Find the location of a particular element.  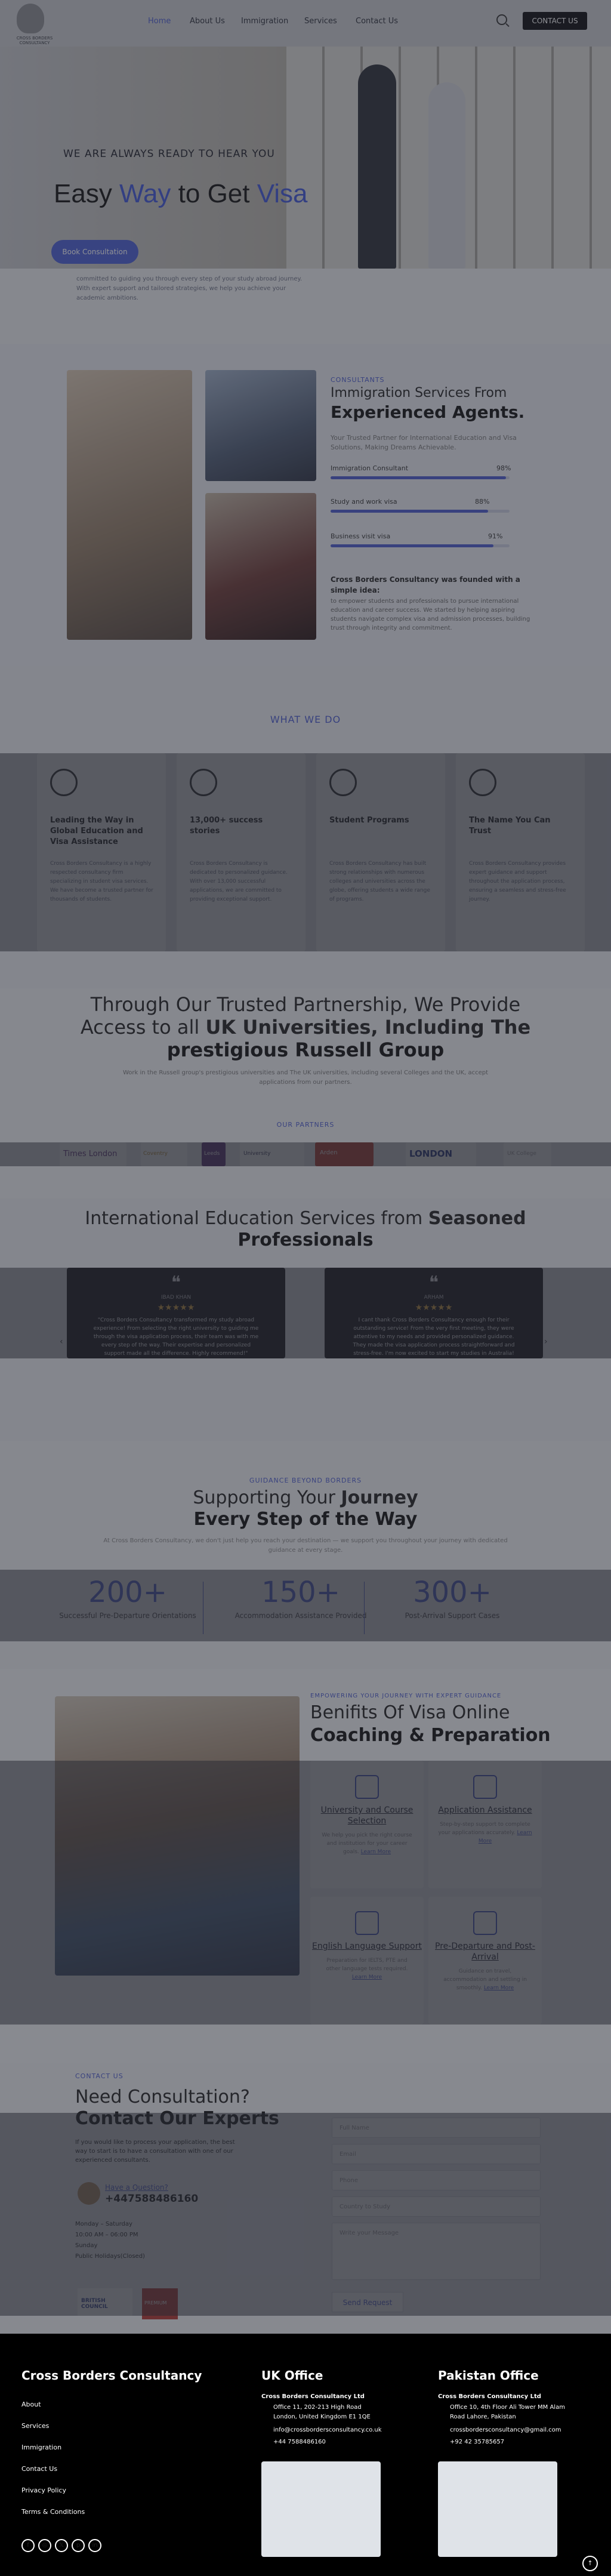

pk-office-name: Cross Borders Consultancy Ltd is located at coordinates (489, 2396).